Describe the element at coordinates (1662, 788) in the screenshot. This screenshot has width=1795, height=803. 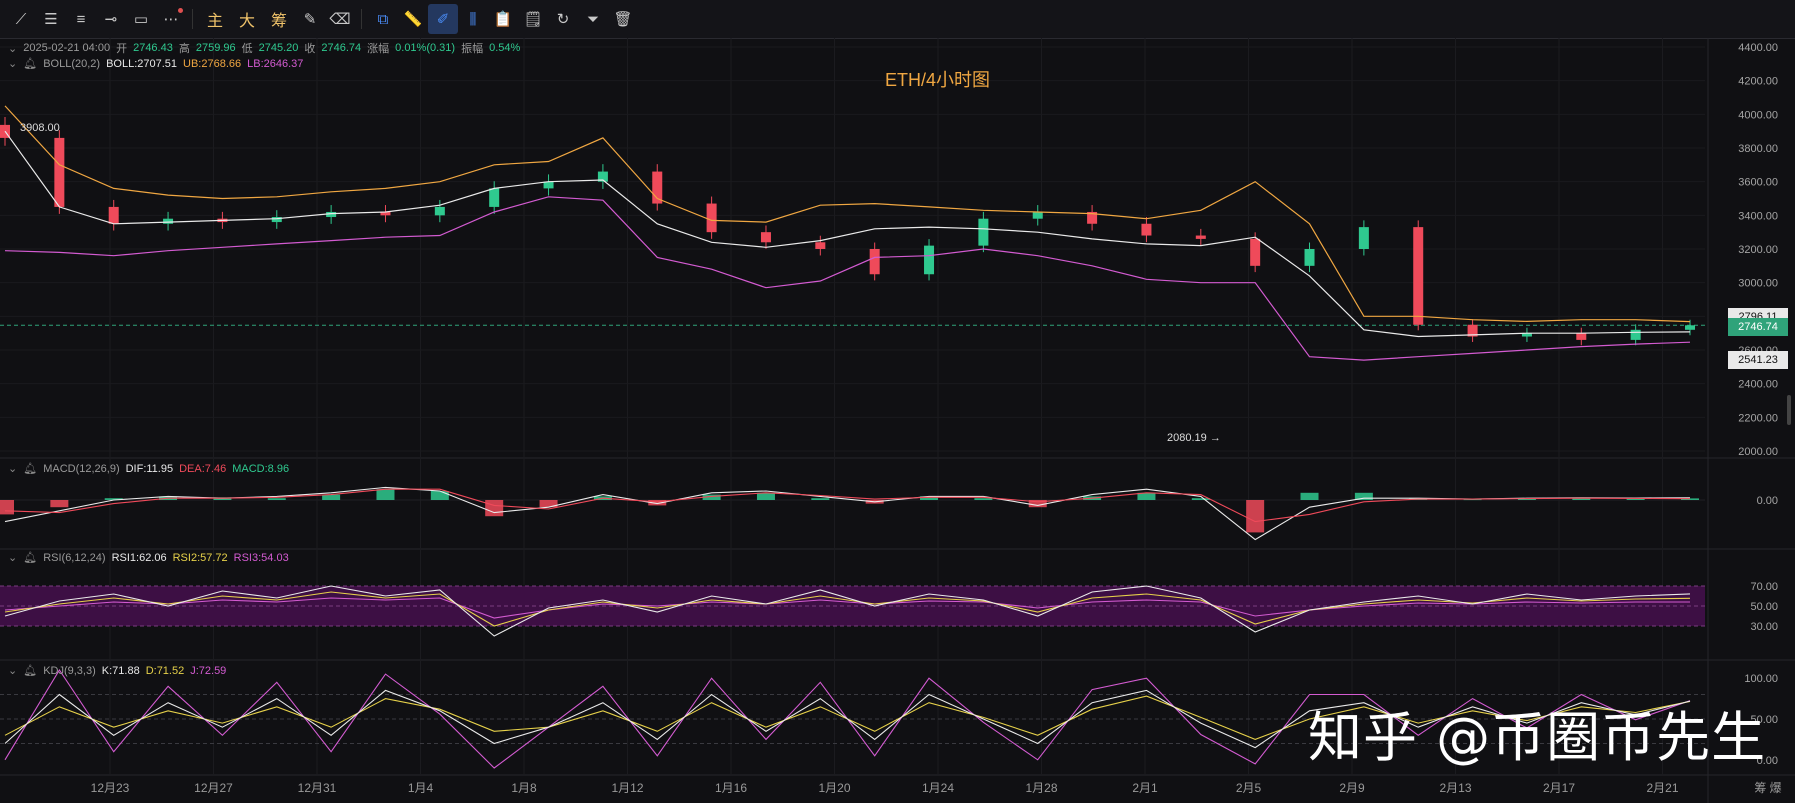
I see `date-tick-label: 2月21` at that location.